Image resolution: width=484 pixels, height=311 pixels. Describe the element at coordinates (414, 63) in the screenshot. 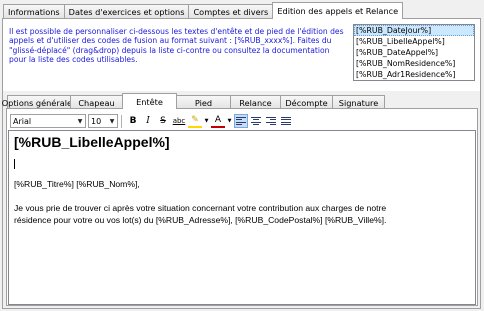

I see `list-item: [%RUB_NomResidence%]` at that location.